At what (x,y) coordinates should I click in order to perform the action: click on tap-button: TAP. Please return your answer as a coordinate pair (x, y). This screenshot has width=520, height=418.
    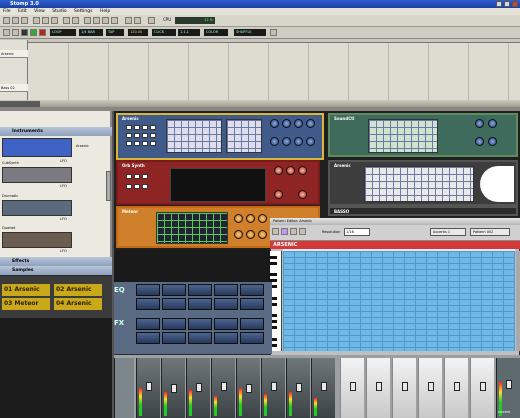
    Looking at the image, I should click on (115, 32).